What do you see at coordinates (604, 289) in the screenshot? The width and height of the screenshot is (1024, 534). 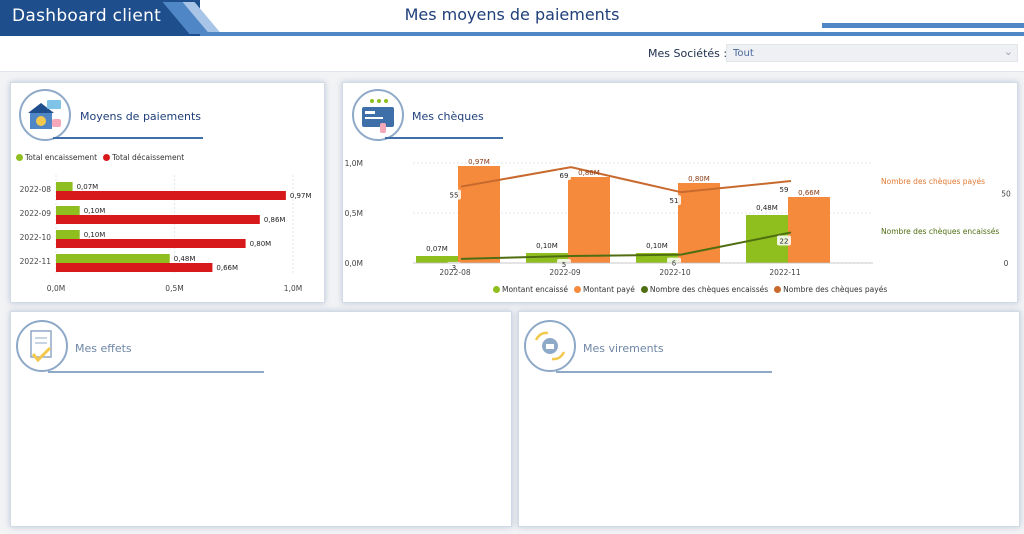 I see `legend-item-montant-paye: Montant payé` at bounding box center [604, 289].